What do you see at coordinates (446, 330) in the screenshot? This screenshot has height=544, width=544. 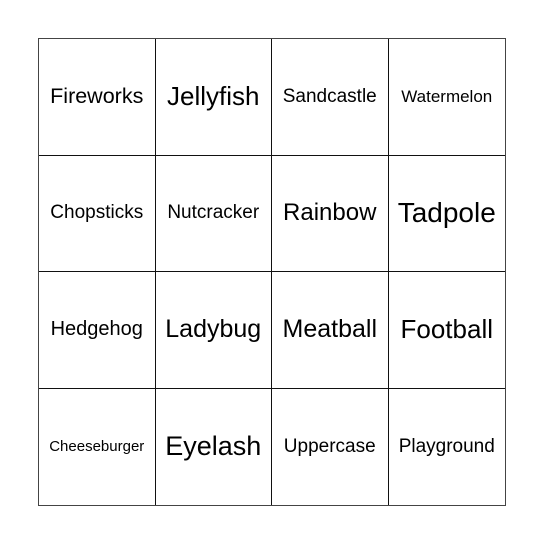 I see `bingo-cell: Football` at bounding box center [446, 330].